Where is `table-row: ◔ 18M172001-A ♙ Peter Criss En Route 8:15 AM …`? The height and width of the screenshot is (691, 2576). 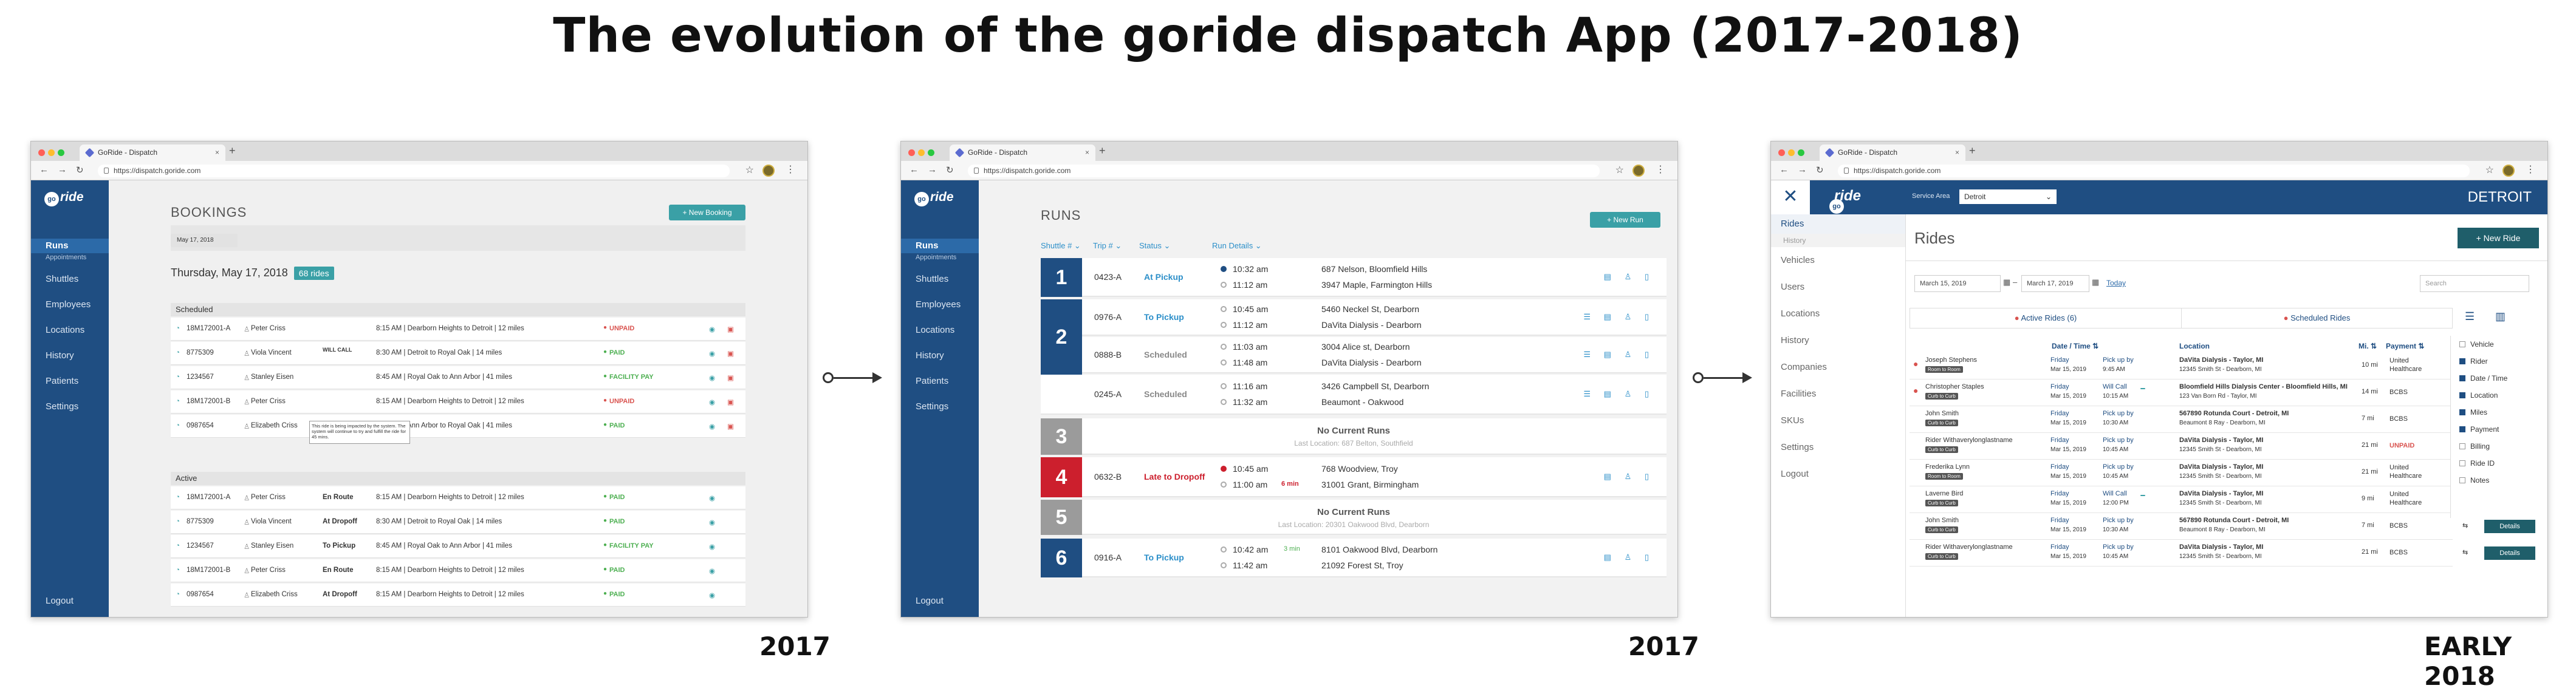
table-row: ◔ 18M172001-A ♙ Peter Criss En Route 8:15 AM … is located at coordinates (458, 498).